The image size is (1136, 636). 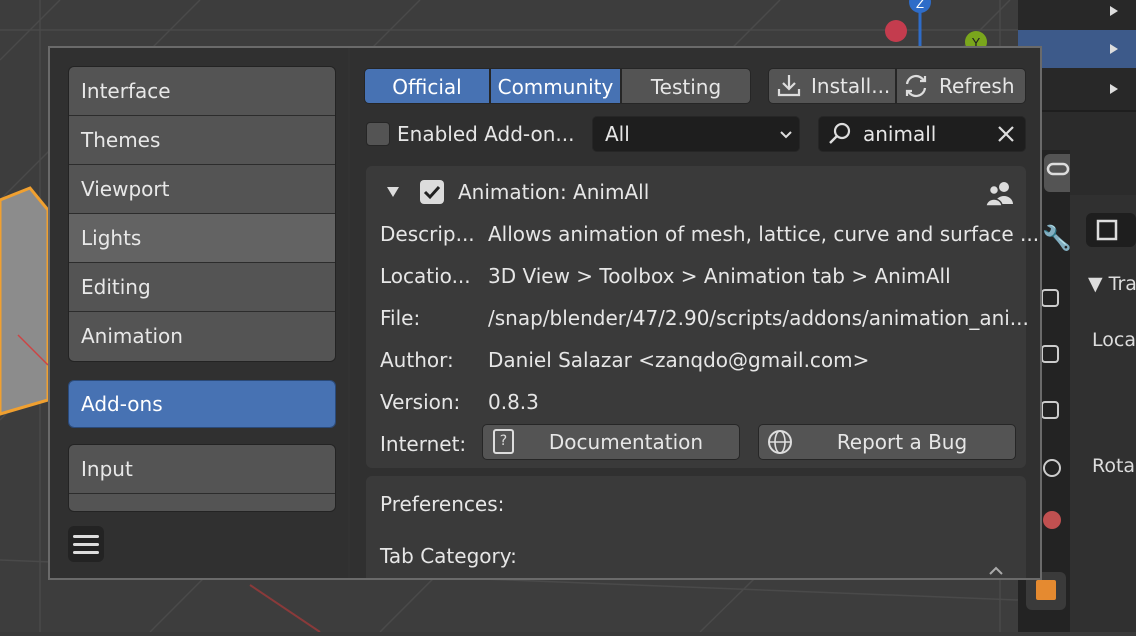 What do you see at coordinates (423, 444) in the screenshot?
I see `internet-label: Internet:` at bounding box center [423, 444].